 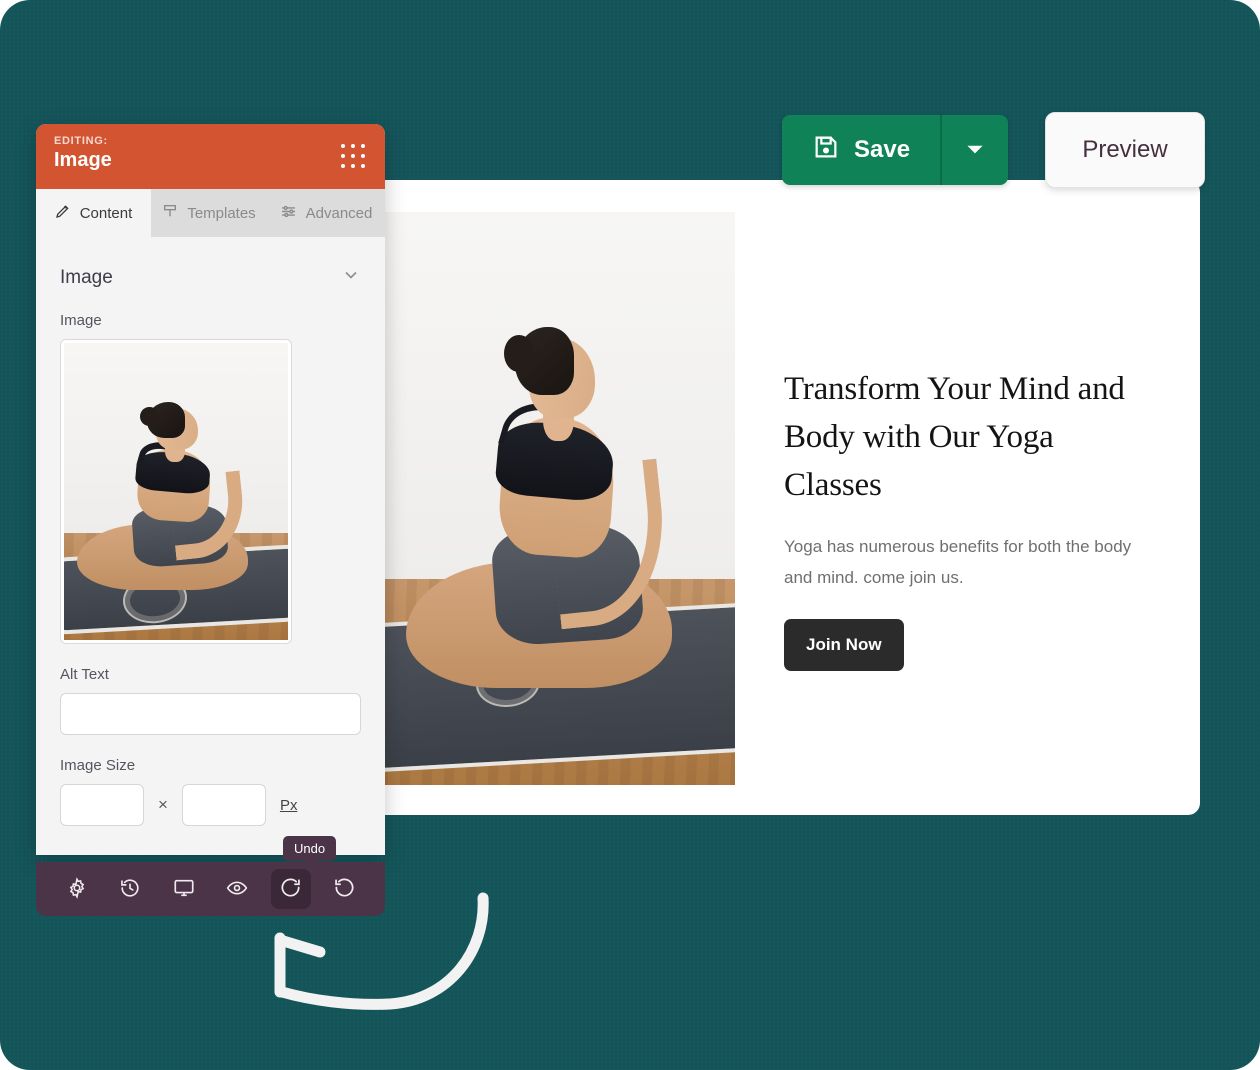 I want to click on tab-content-label: Content, so click(x=106, y=213).